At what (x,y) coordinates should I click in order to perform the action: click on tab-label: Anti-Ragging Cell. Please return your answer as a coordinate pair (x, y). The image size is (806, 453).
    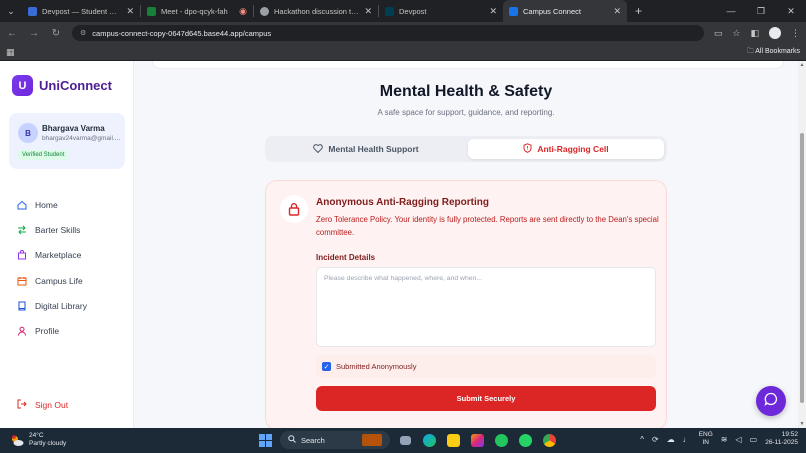
    Looking at the image, I should click on (573, 149).